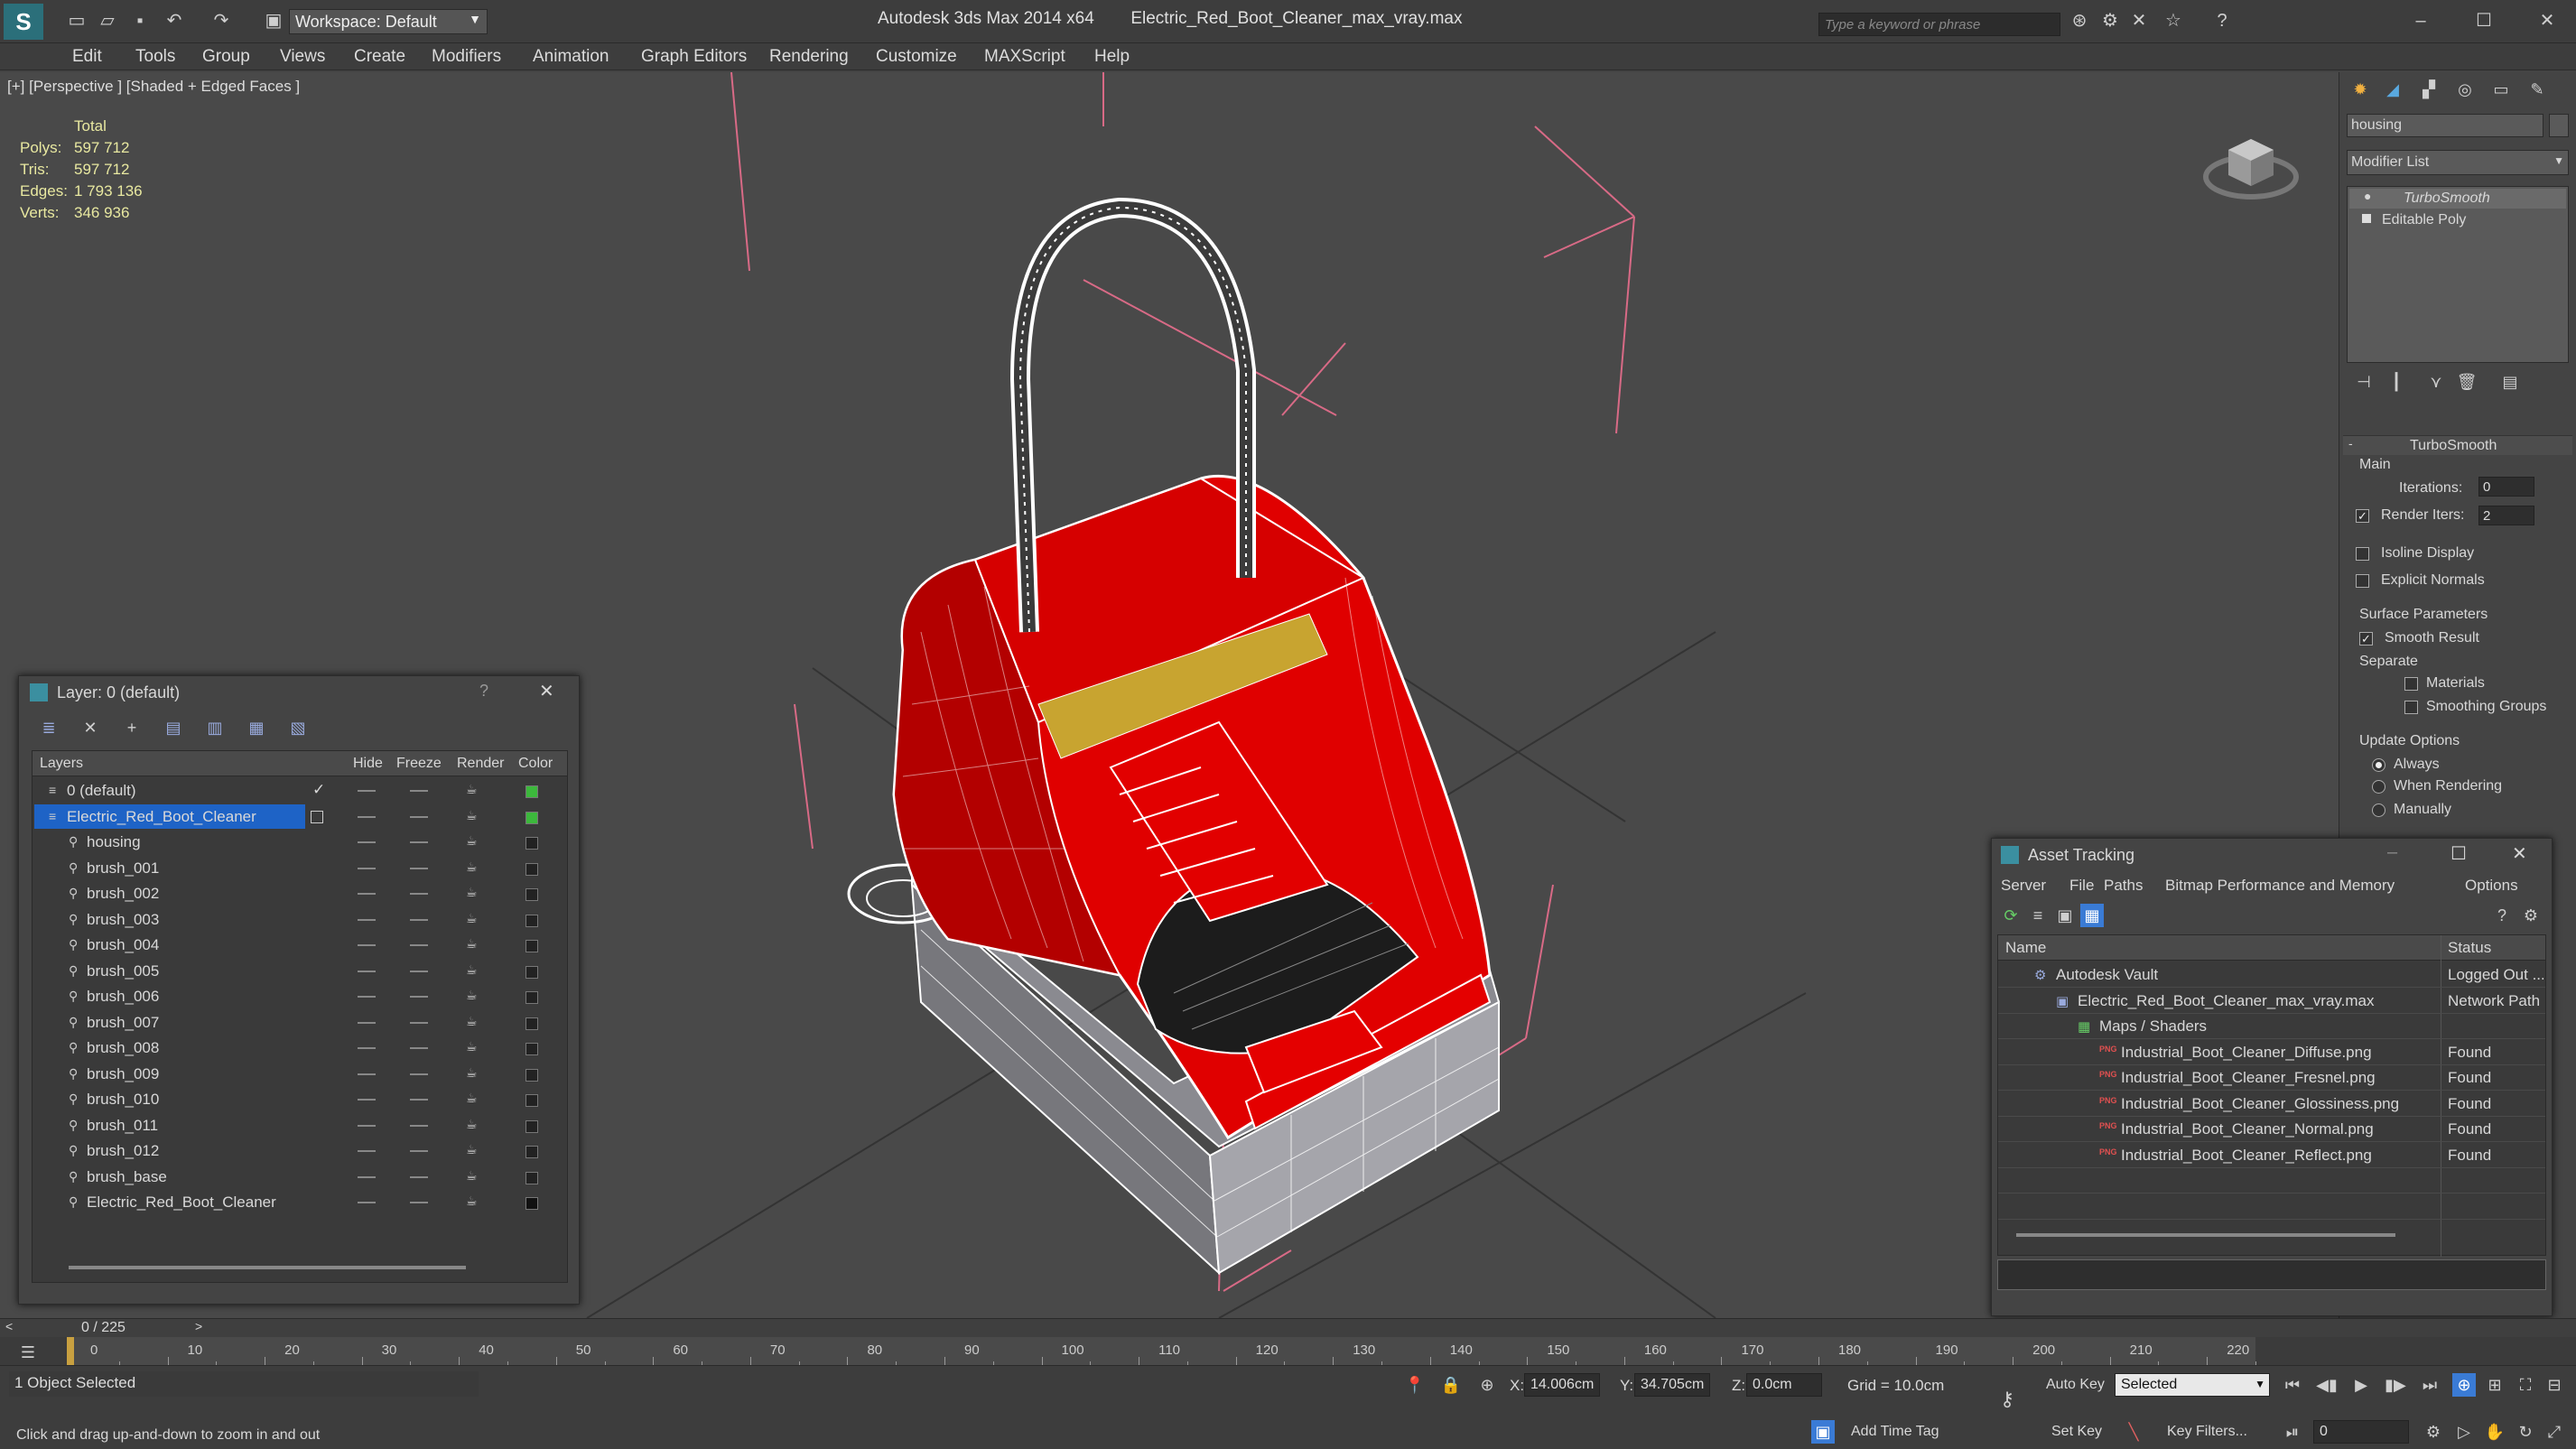 This screenshot has width=2576, height=1449. What do you see at coordinates (140, 21) in the screenshot?
I see `save-file-icon: ▪` at bounding box center [140, 21].